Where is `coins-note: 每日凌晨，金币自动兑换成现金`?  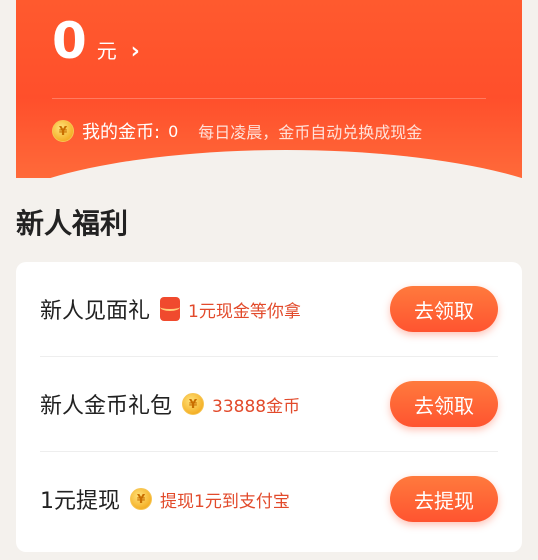 coins-note: 每日凌晨，金币自动兑换成现金 is located at coordinates (310, 132).